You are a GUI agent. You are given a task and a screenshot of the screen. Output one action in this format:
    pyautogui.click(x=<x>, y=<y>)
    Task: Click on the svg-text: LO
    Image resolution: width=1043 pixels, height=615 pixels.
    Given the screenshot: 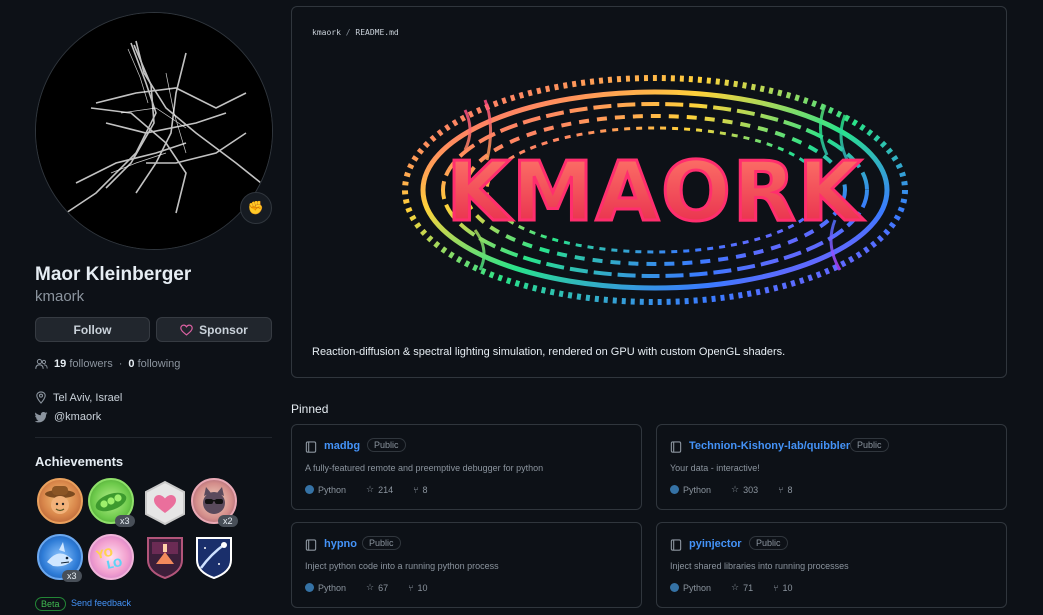 What is the action you would take?
    pyautogui.click(x=114, y=564)
    